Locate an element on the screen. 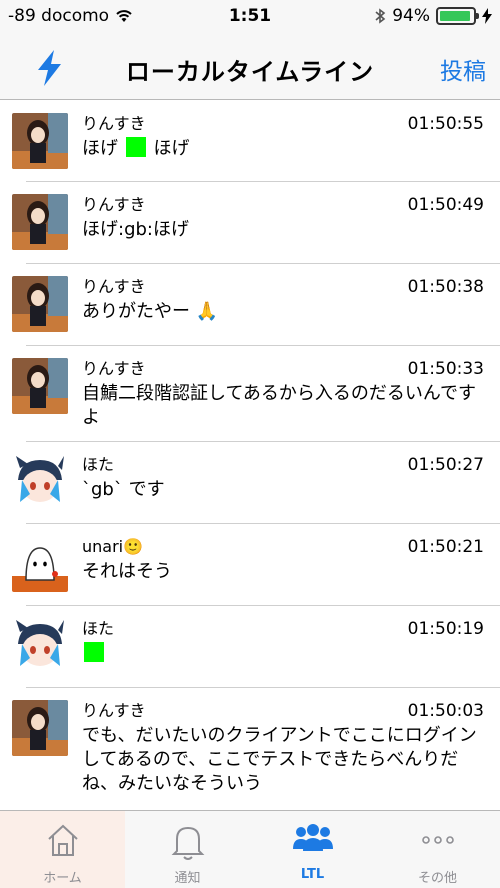 The height and width of the screenshot is (888, 500). toot-header: りんすき 01:50:55 is located at coordinates (283, 124).